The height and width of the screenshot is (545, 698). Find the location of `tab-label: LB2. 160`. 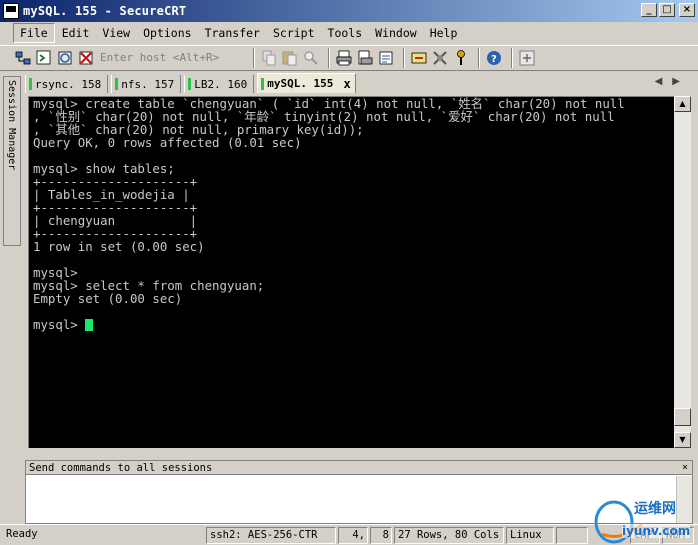

tab-label: LB2. 160 is located at coordinates (221, 84).